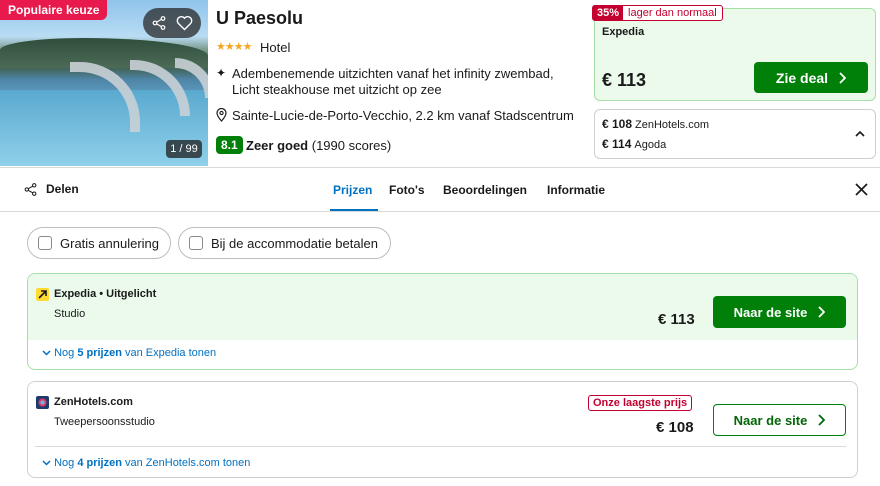 Image resolution: width=880 pixels, height=486 pixels. I want to click on star-rating: ★★★★, so click(234, 47).